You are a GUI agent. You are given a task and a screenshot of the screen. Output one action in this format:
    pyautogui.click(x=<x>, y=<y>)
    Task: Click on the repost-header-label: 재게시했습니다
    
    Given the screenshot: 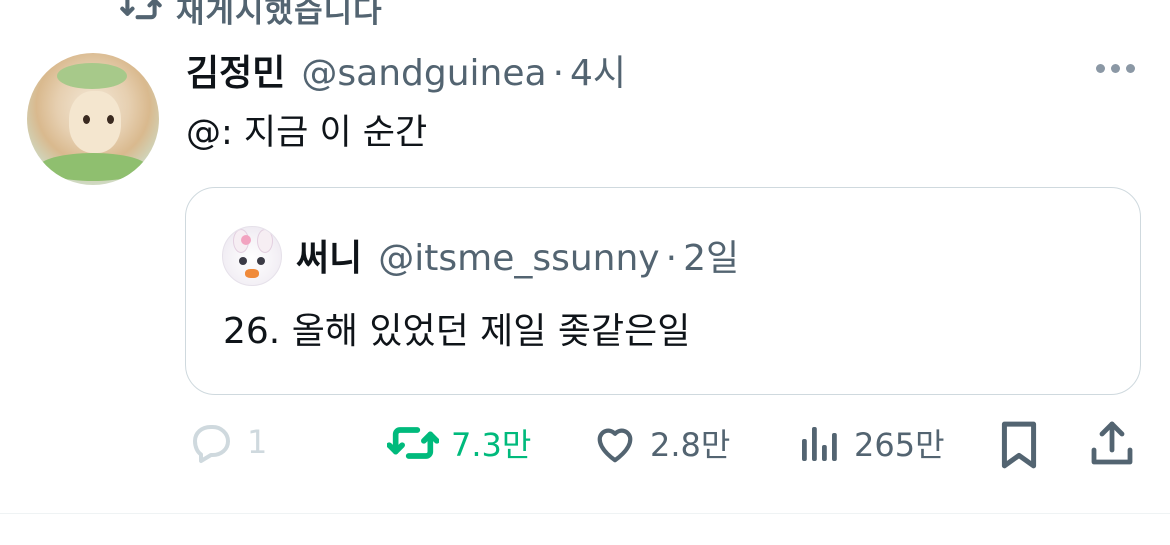 What is the action you would take?
    pyautogui.click(x=279, y=15)
    